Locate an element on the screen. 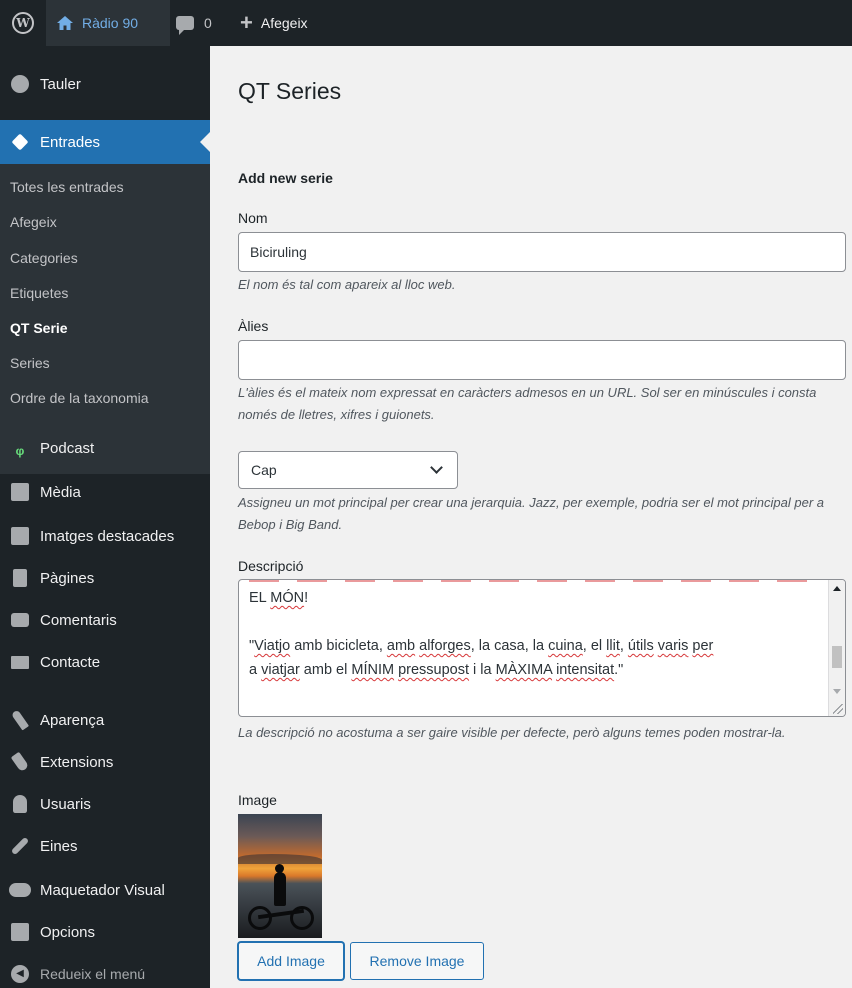  submenu-tags: Etiquetes is located at coordinates (39, 293).